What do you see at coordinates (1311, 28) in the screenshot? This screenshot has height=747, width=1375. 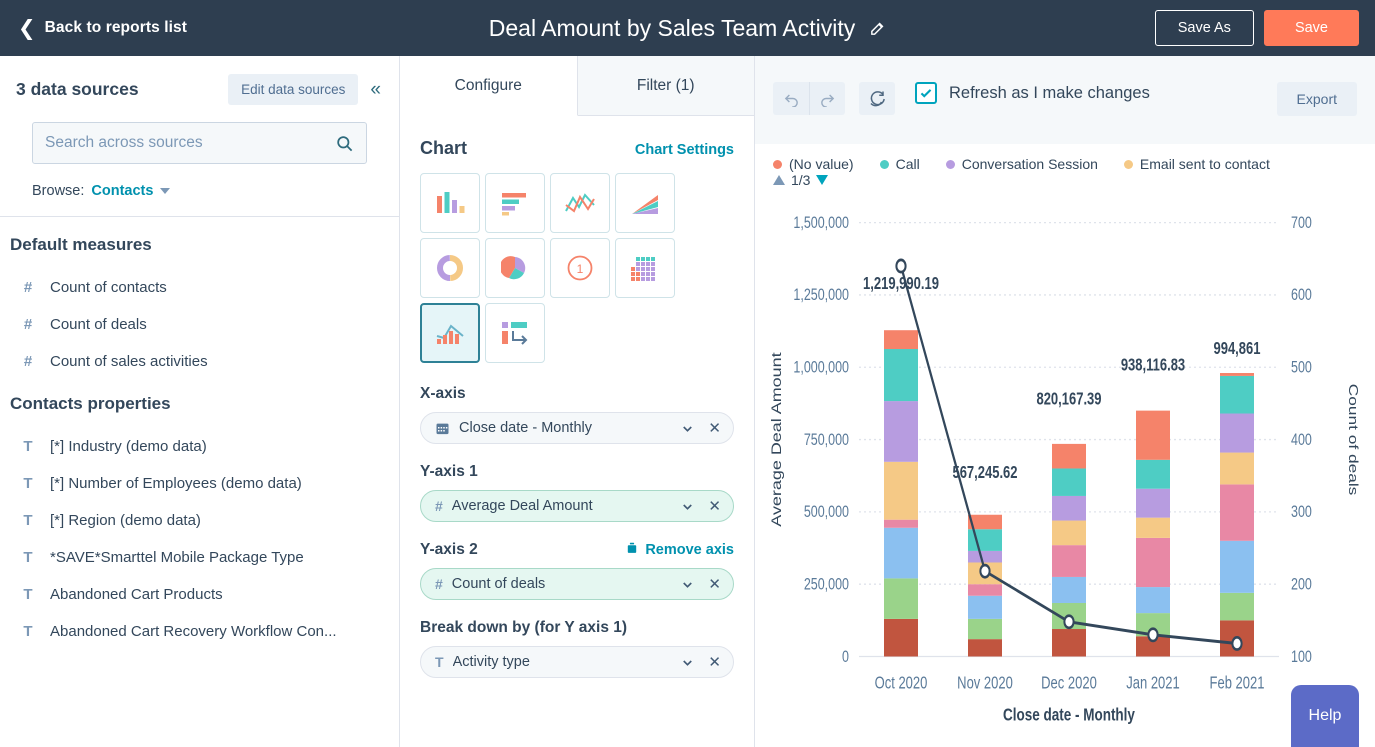 I see `save-button: Save` at bounding box center [1311, 28].